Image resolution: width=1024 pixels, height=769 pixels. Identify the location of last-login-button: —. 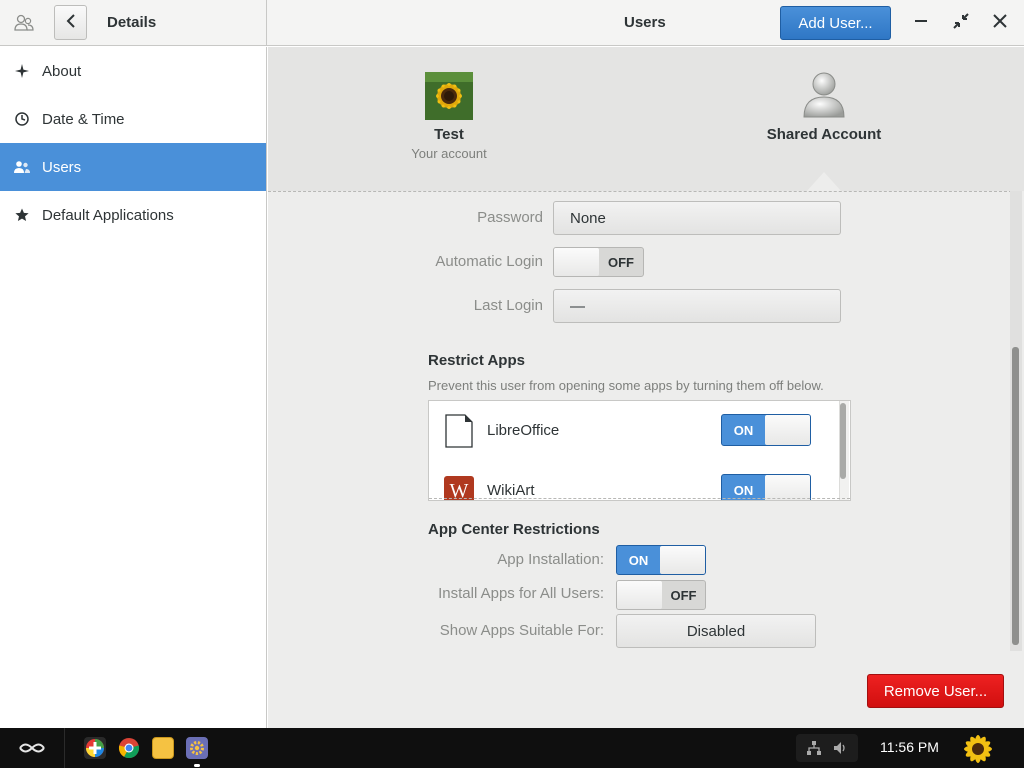
(697, 306).